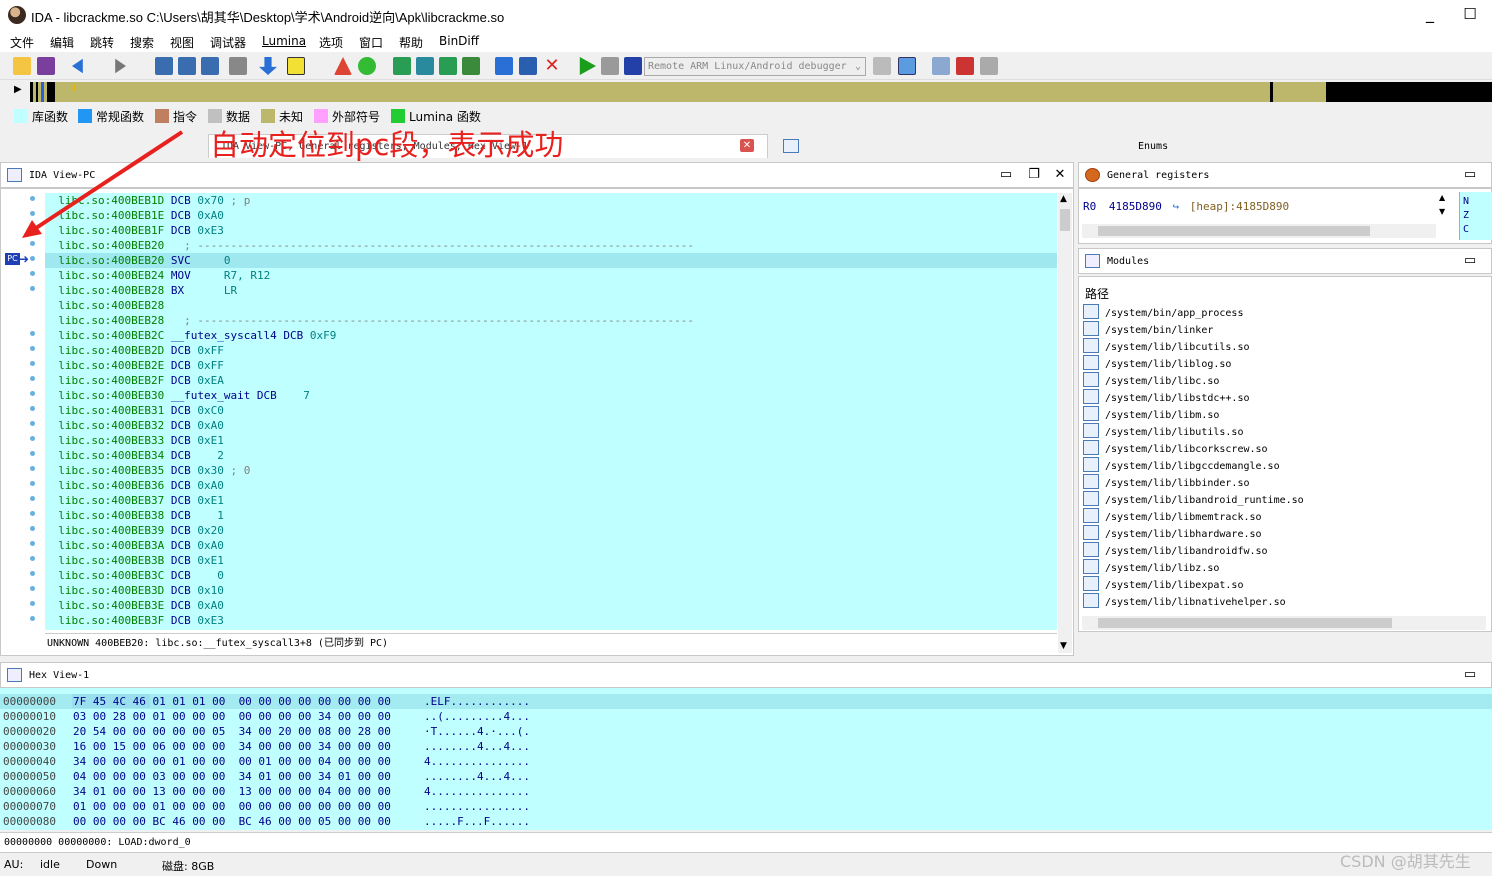 Image resolution: width=1492 pixels, height=876 pixels. I want to click on disasm-line: libc.so:400BEB1E DCB 0xA0, so click(551, 215).